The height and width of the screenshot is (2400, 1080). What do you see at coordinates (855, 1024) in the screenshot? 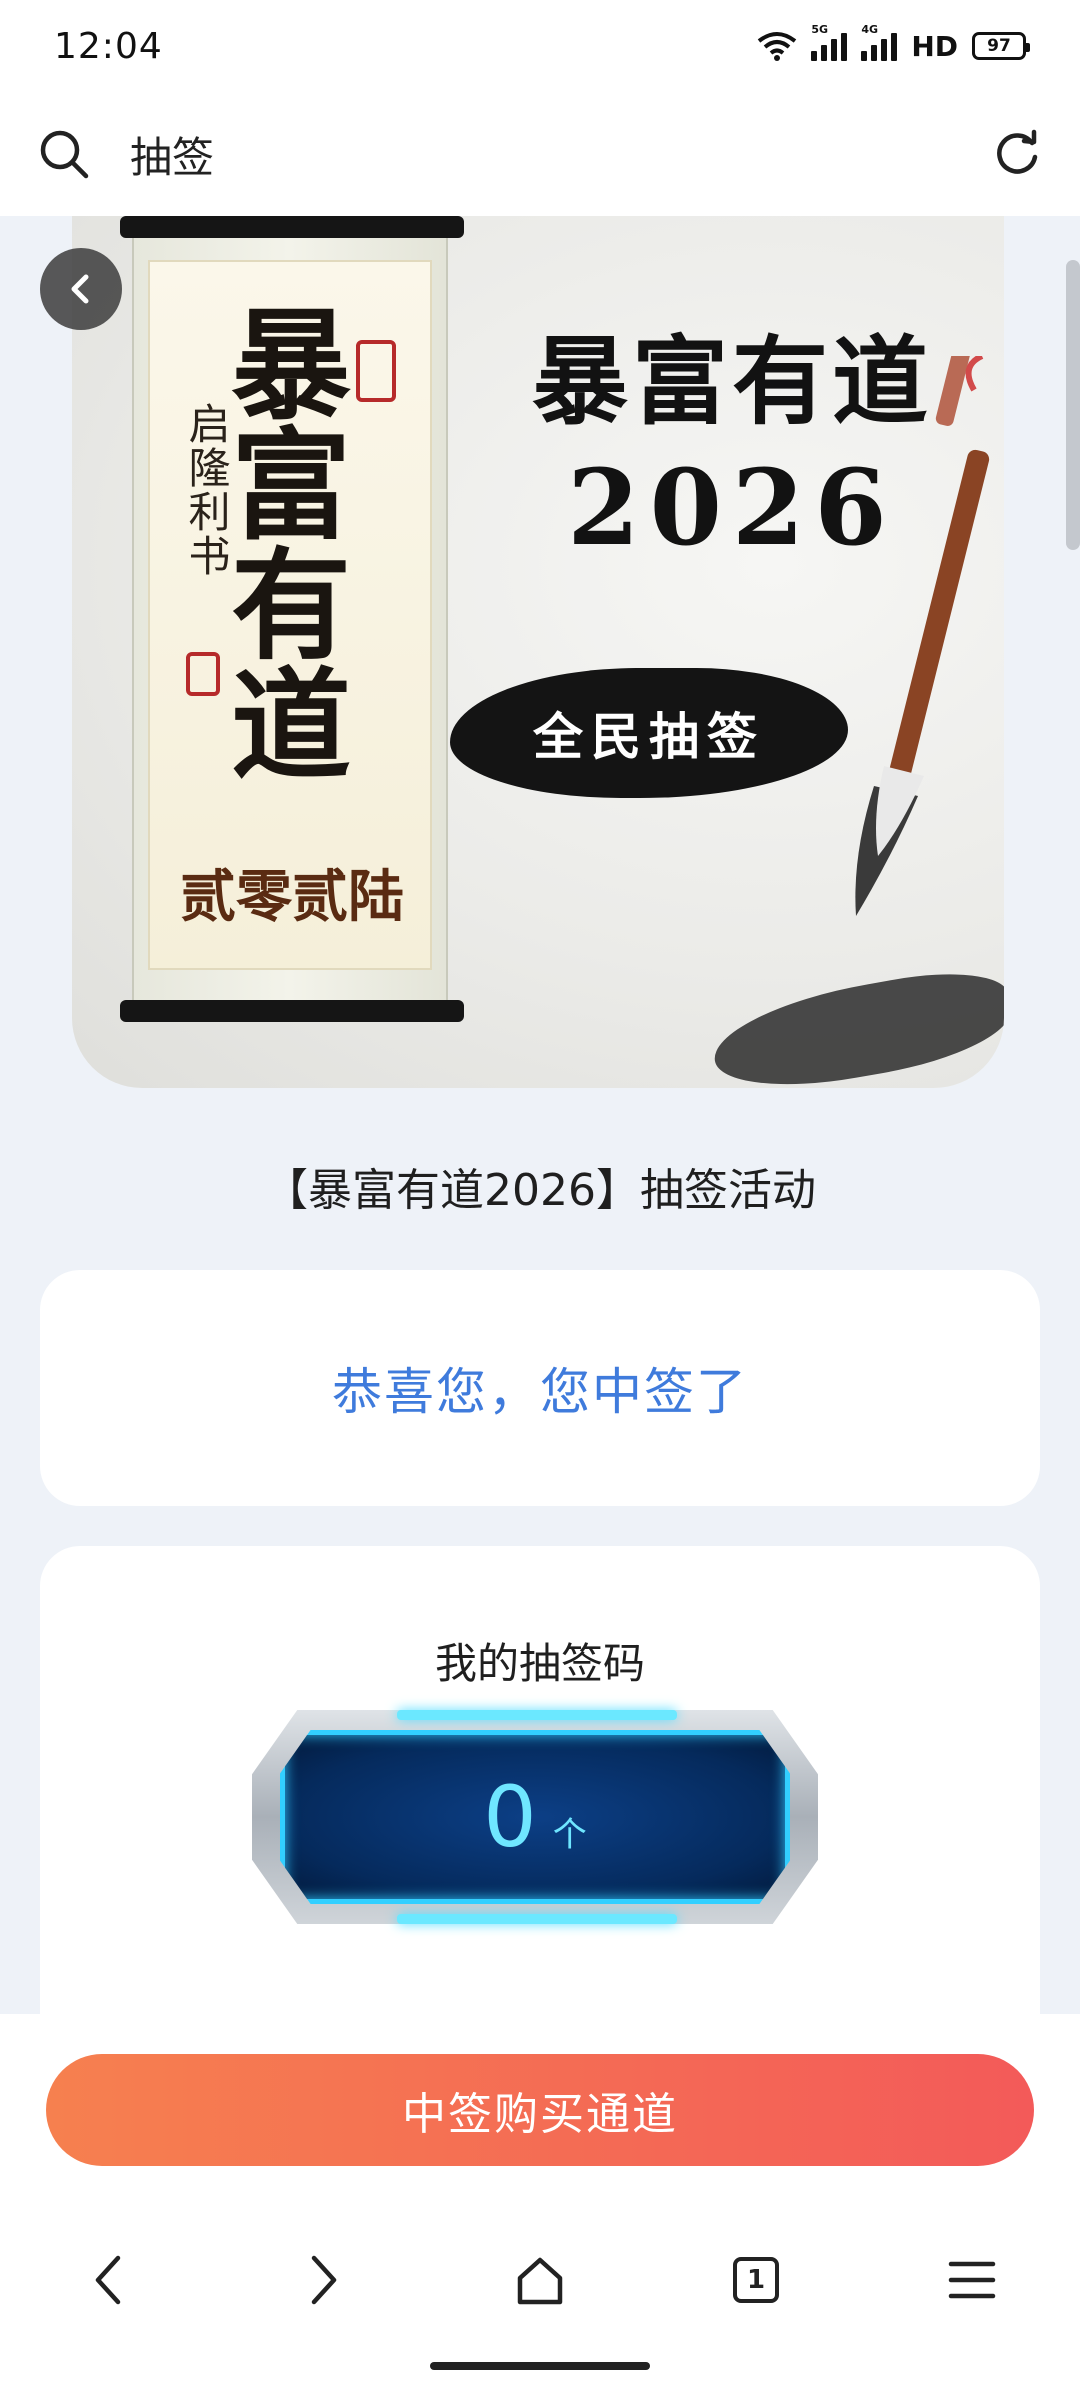
I see `ink-smudge` at bounding box center [855, 1024].